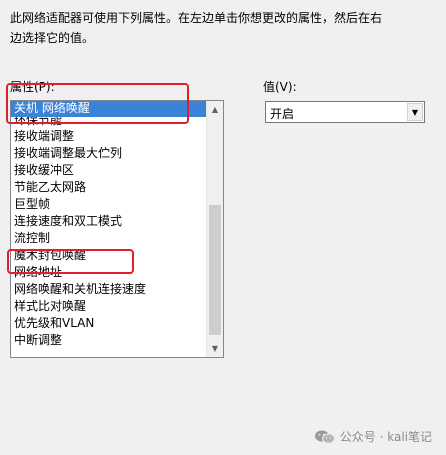  I want to click on dialog-description: 此网络适配器可使用下列属性。在左边单击你想更改的属性，然后在右 边选择它的值。, so click(220, 28).